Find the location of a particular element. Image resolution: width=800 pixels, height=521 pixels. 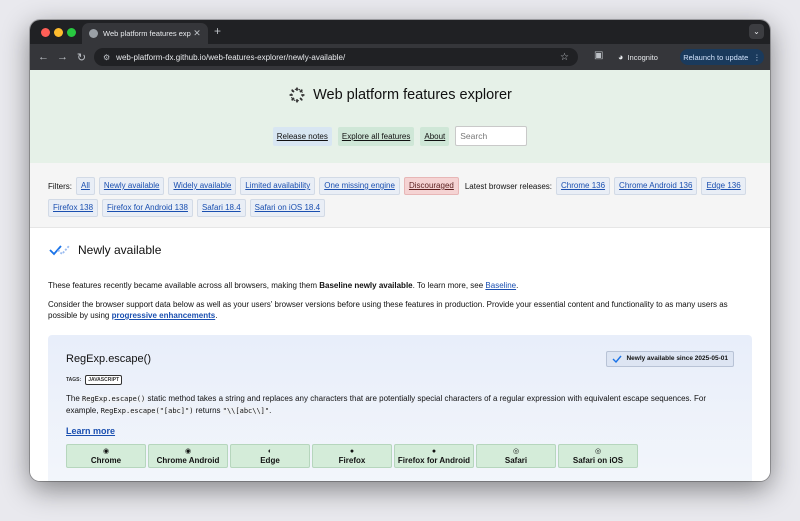

incognito-icon: ◕ is located at coordinates (621, 57).